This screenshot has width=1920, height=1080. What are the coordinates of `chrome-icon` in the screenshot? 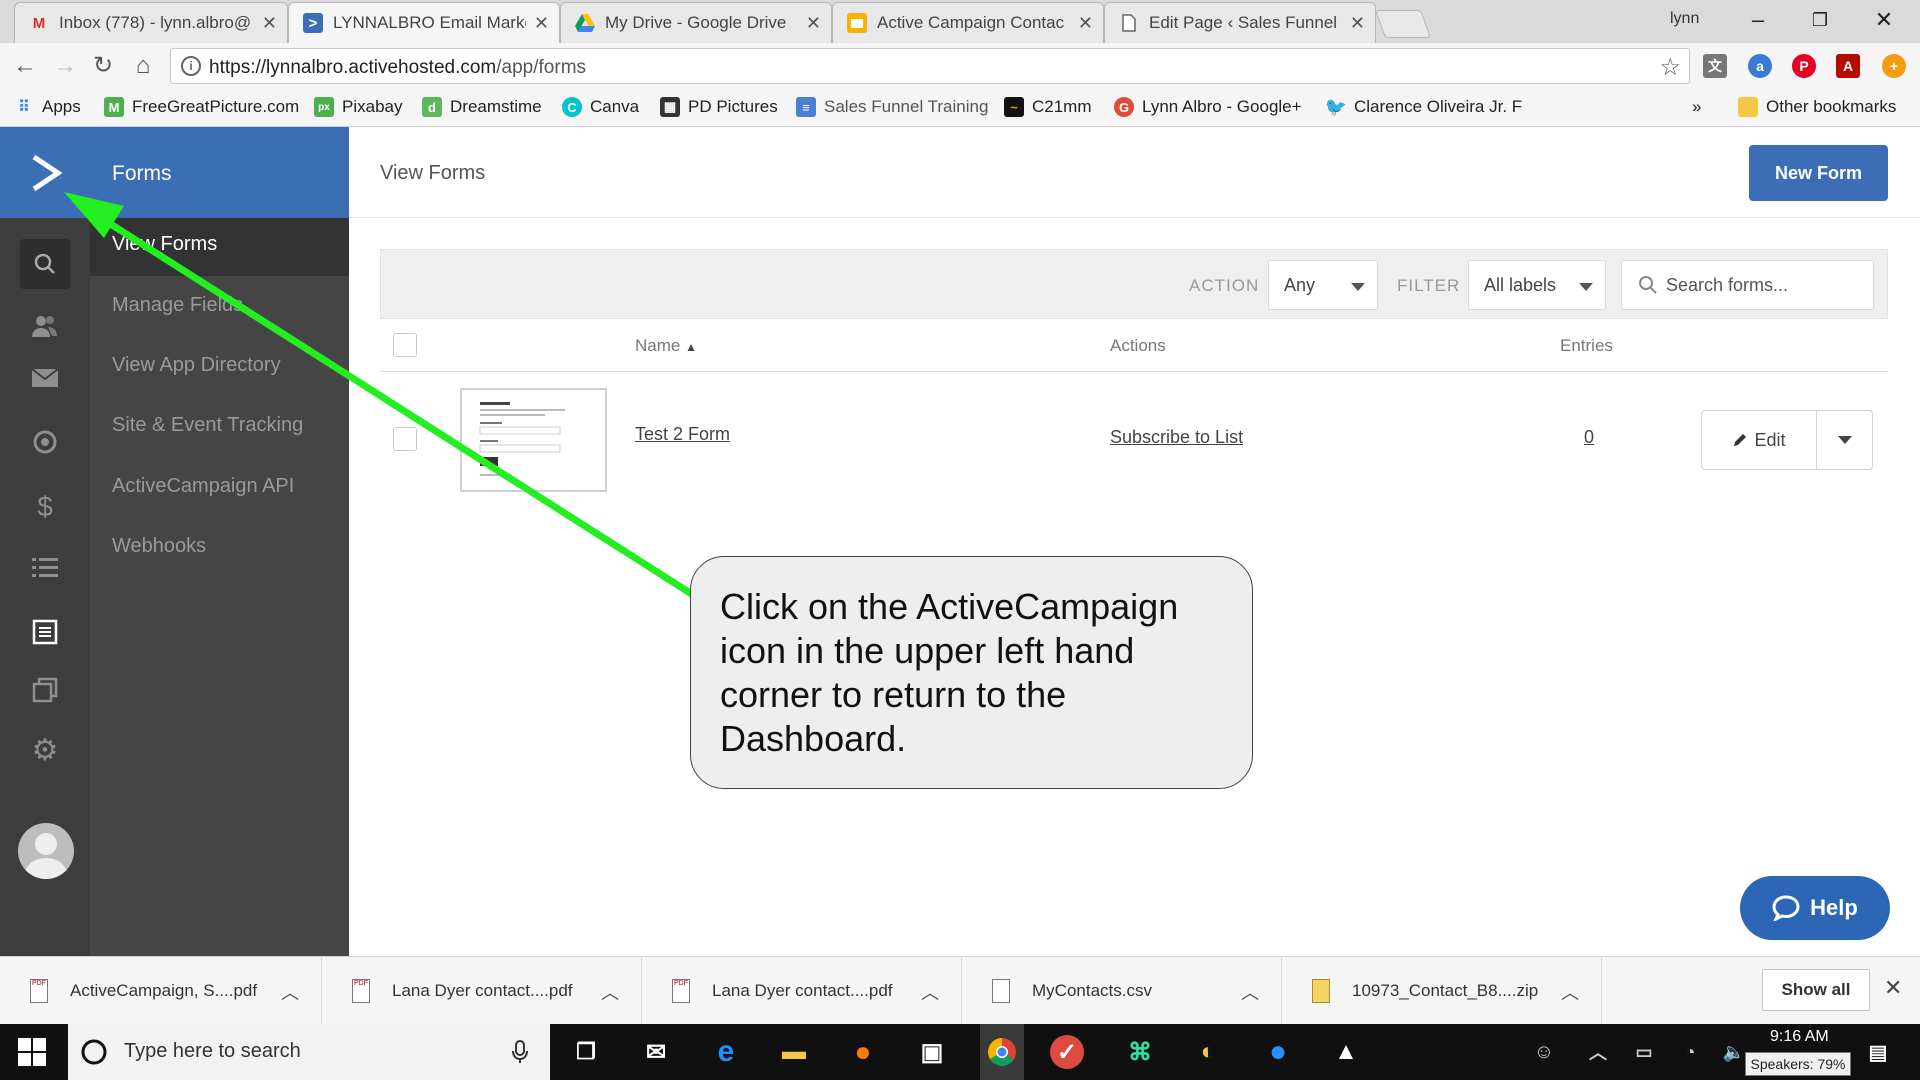 It's located at (1002, 1052).